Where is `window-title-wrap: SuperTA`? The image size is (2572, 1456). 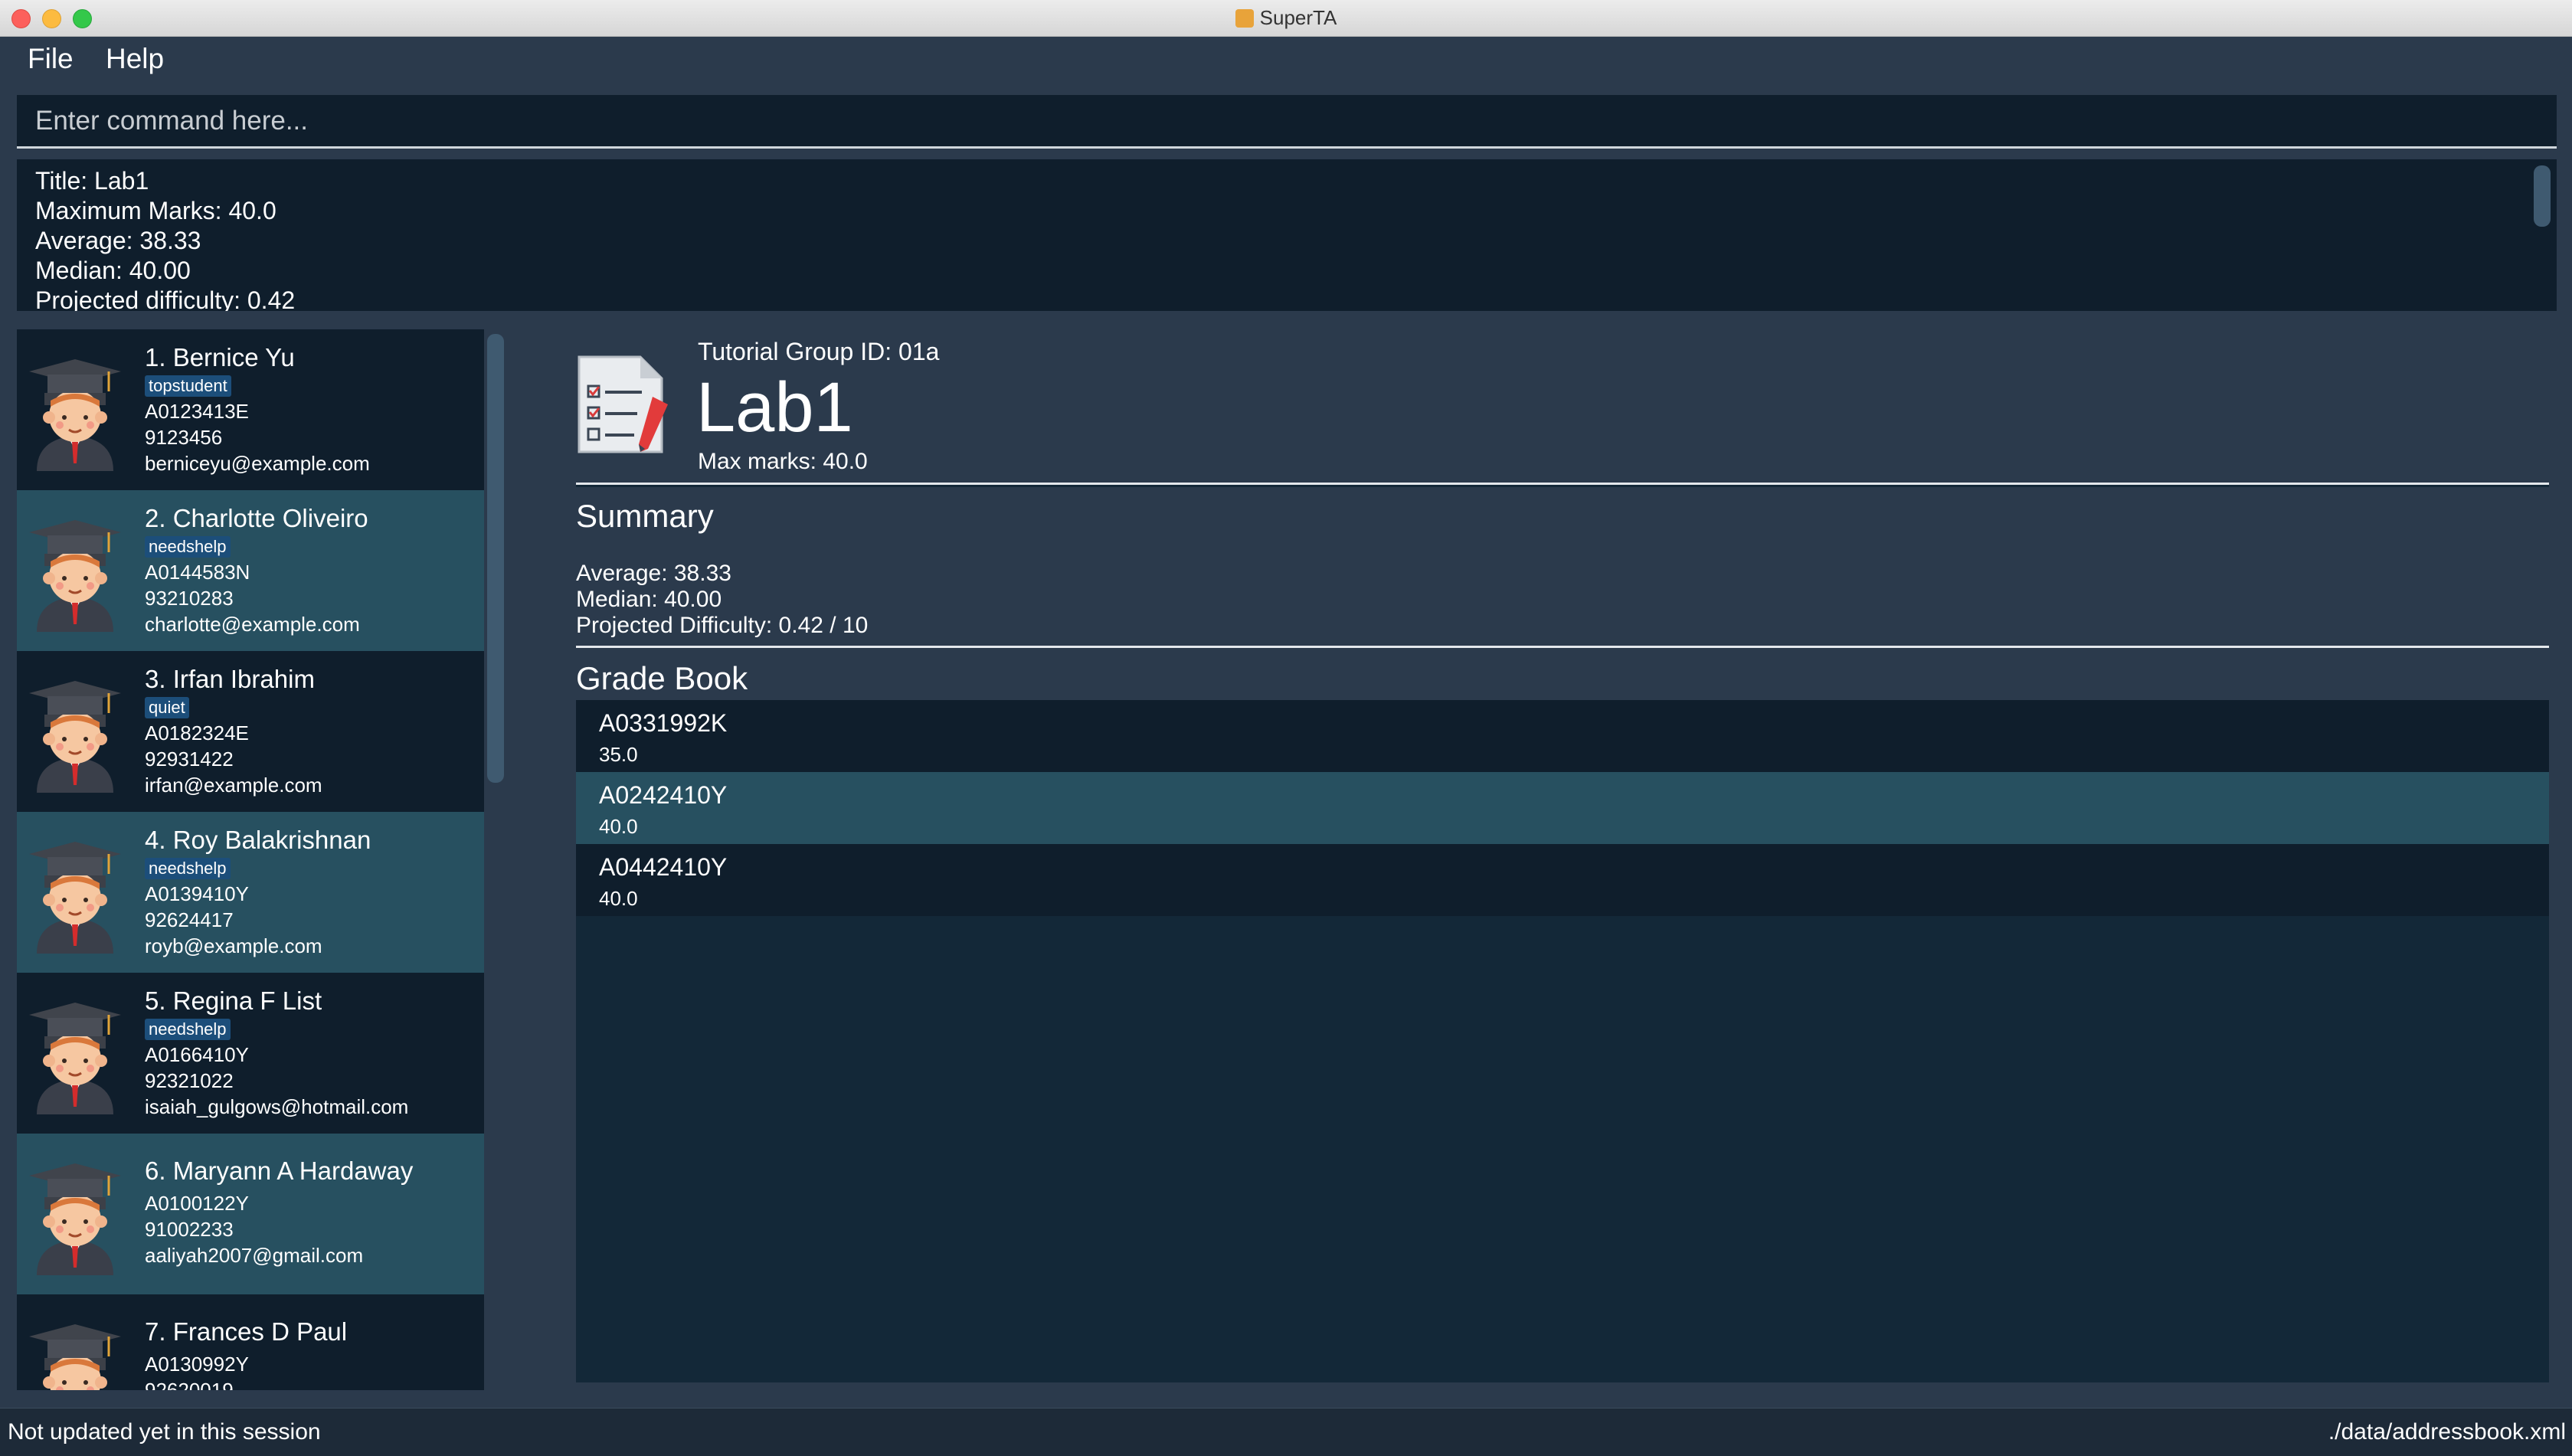
window-title-wrap: SuperTA is located at coordinates (1286, 18).